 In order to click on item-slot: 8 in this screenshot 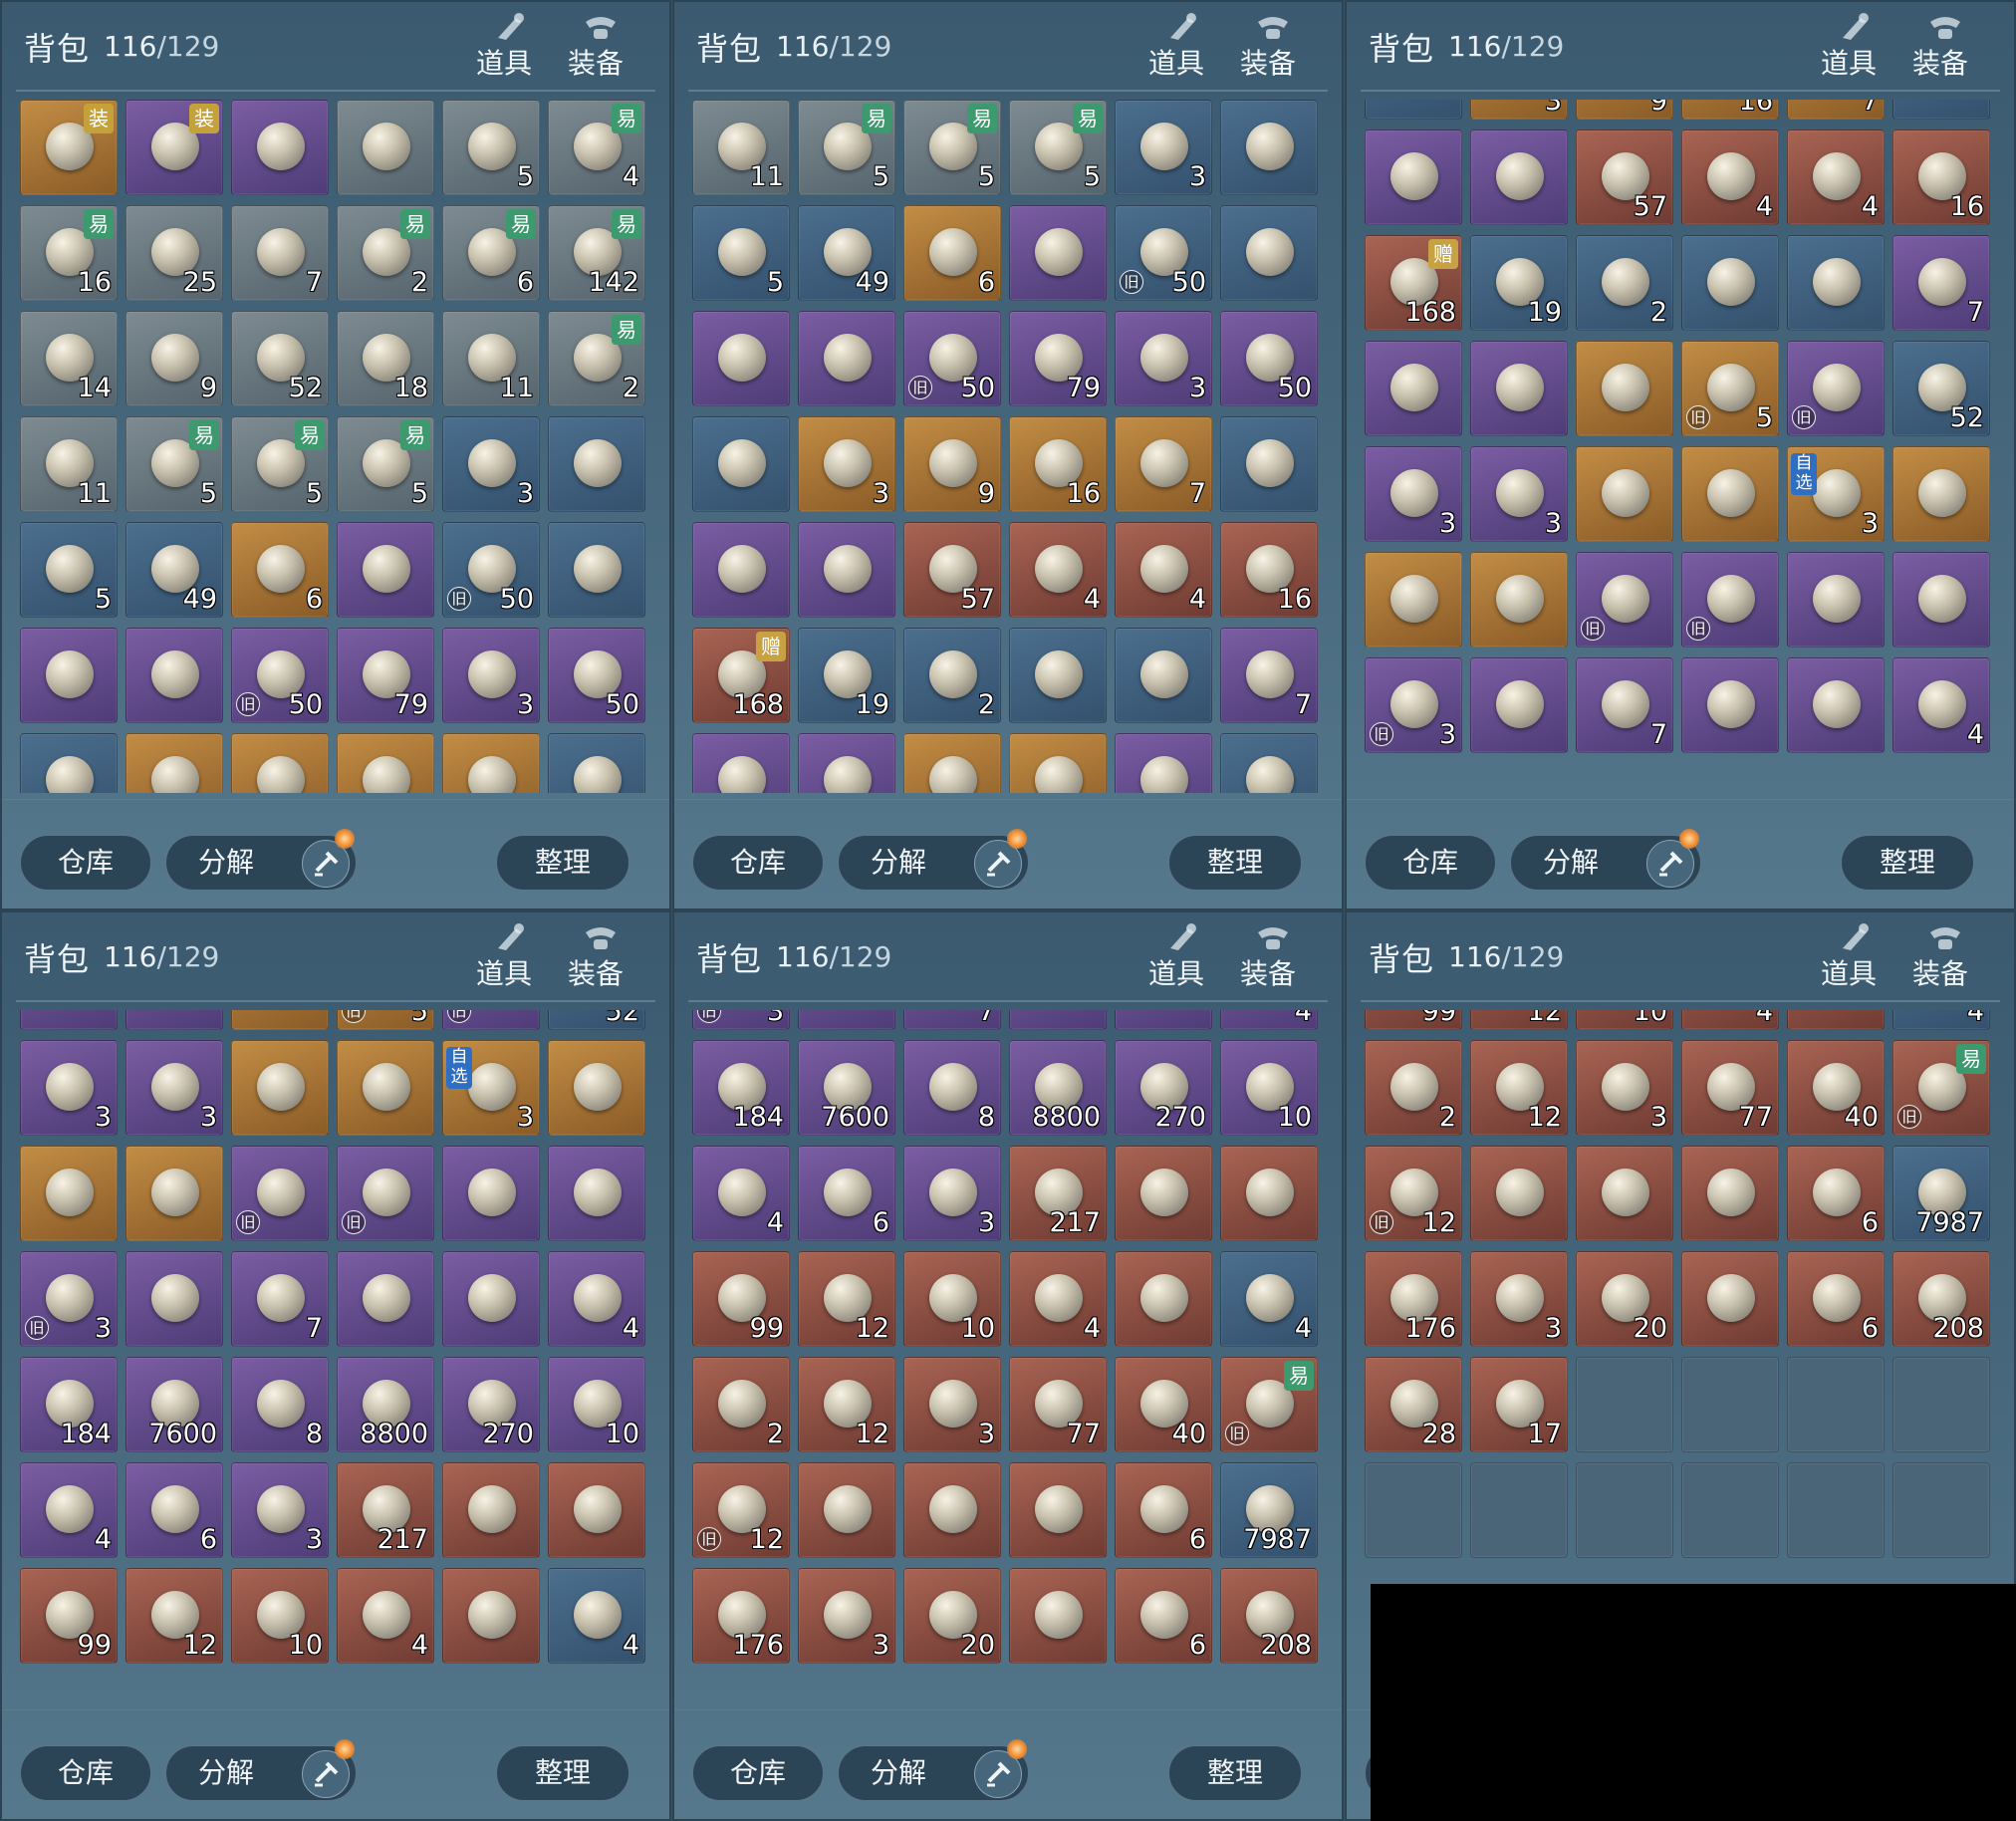, I will do `click(280, 1404)`.